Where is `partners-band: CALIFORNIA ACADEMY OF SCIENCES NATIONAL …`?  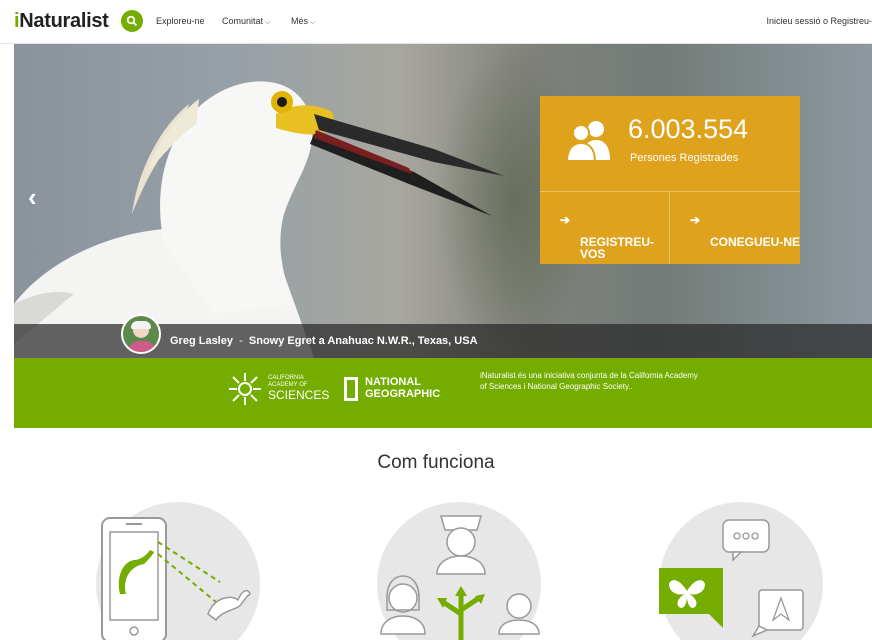
partners-band: CALIFORNIA ACADEMY OF SCIENCES NATIONAL … is located at coordinates (443, 393).